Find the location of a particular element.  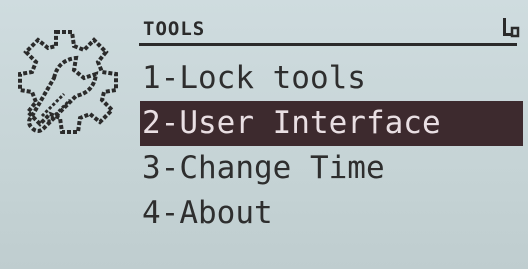

page-title: TOOLS is located at coordinates (174, 29).